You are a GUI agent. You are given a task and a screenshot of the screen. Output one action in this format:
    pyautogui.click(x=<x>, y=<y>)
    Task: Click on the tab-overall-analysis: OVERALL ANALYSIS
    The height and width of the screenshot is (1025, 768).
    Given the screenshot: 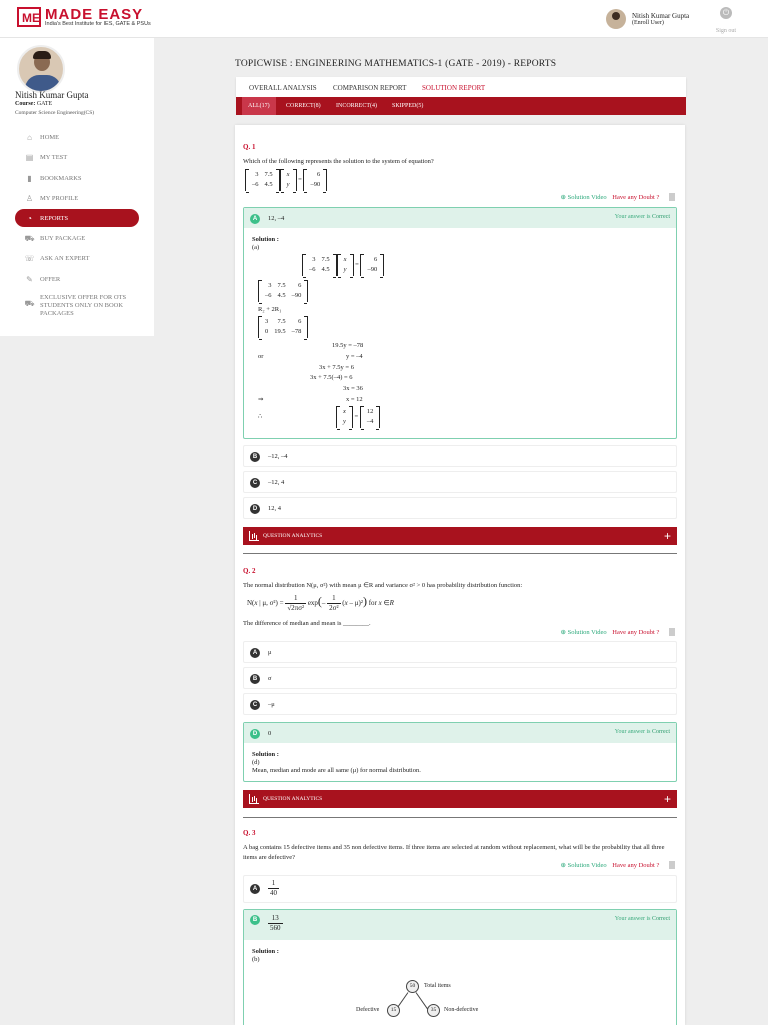 What is the action you would take?
    pyautogui.click(x=283, y=88)
    